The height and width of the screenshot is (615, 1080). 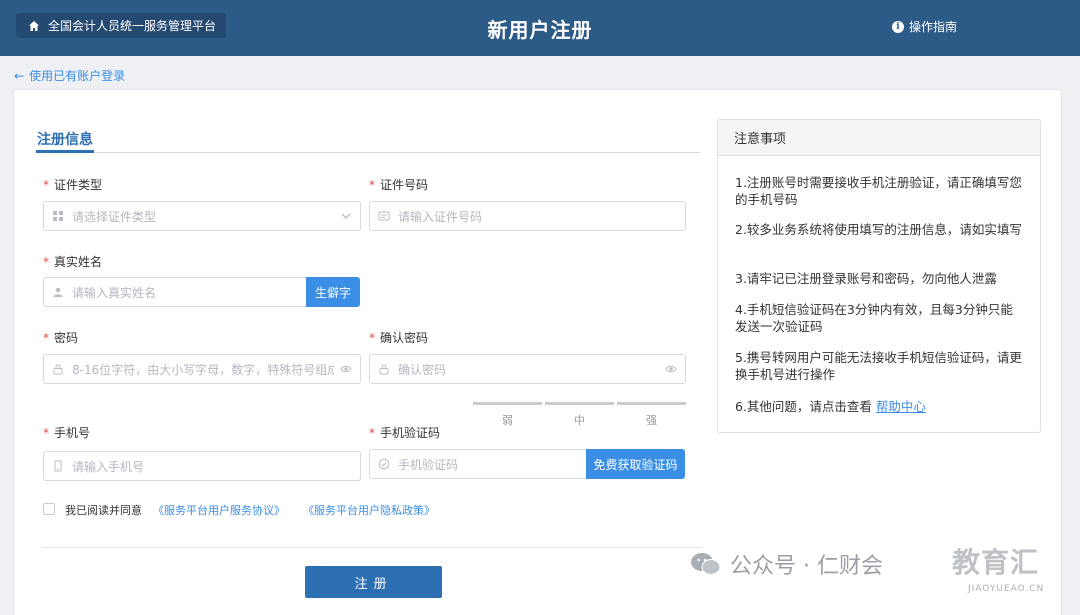 What do you see at coordinates (58, 216) in the screenshot?
I see `grid-icon` at bounding box center [58, 216].